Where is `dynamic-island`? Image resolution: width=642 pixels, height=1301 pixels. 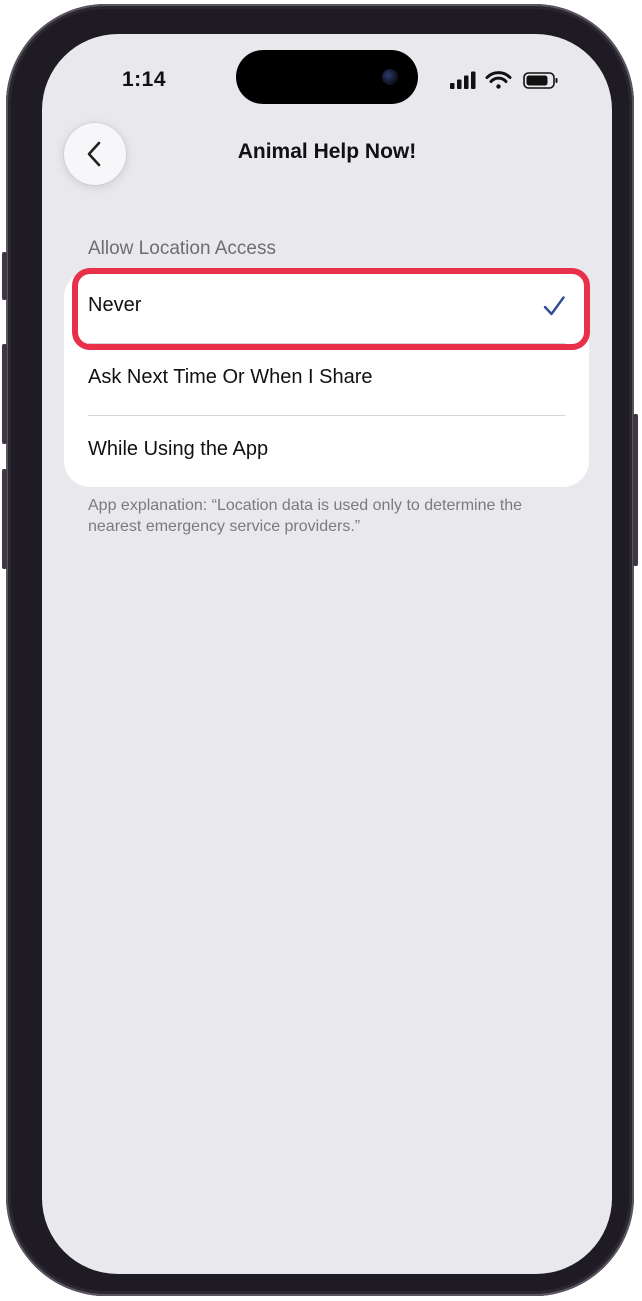
dynamic-island is located at coordinates (327, 77).